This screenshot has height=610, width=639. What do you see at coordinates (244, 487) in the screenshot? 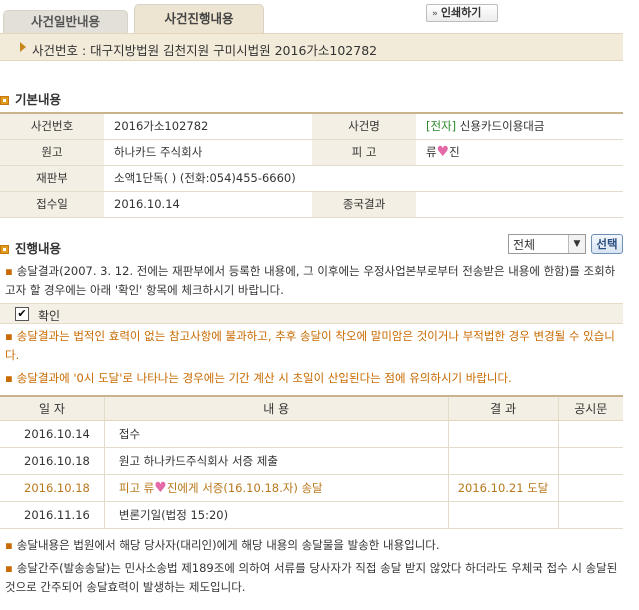
I see `row-content-post: 진에게 서증(16.10.18.자) 송달` at bounding box center [244, 487].